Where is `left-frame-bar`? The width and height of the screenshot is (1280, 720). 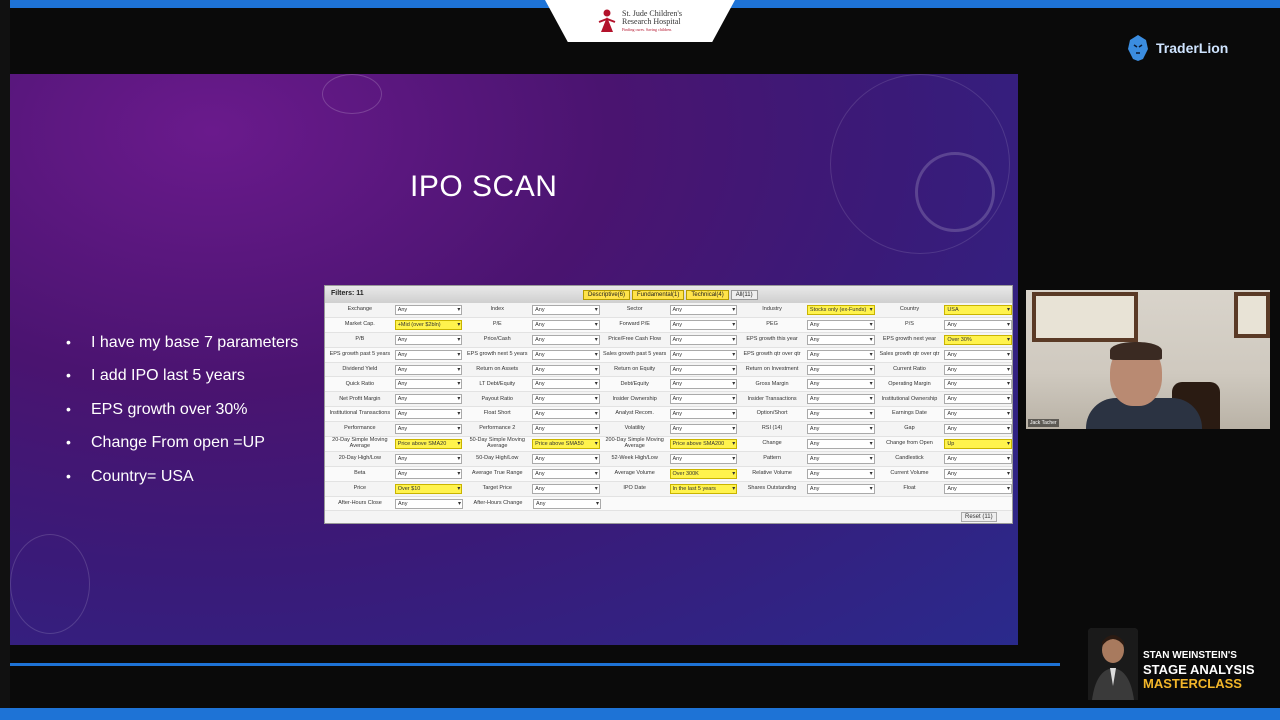 left-frame-bar is located at coordinates (5, 360).